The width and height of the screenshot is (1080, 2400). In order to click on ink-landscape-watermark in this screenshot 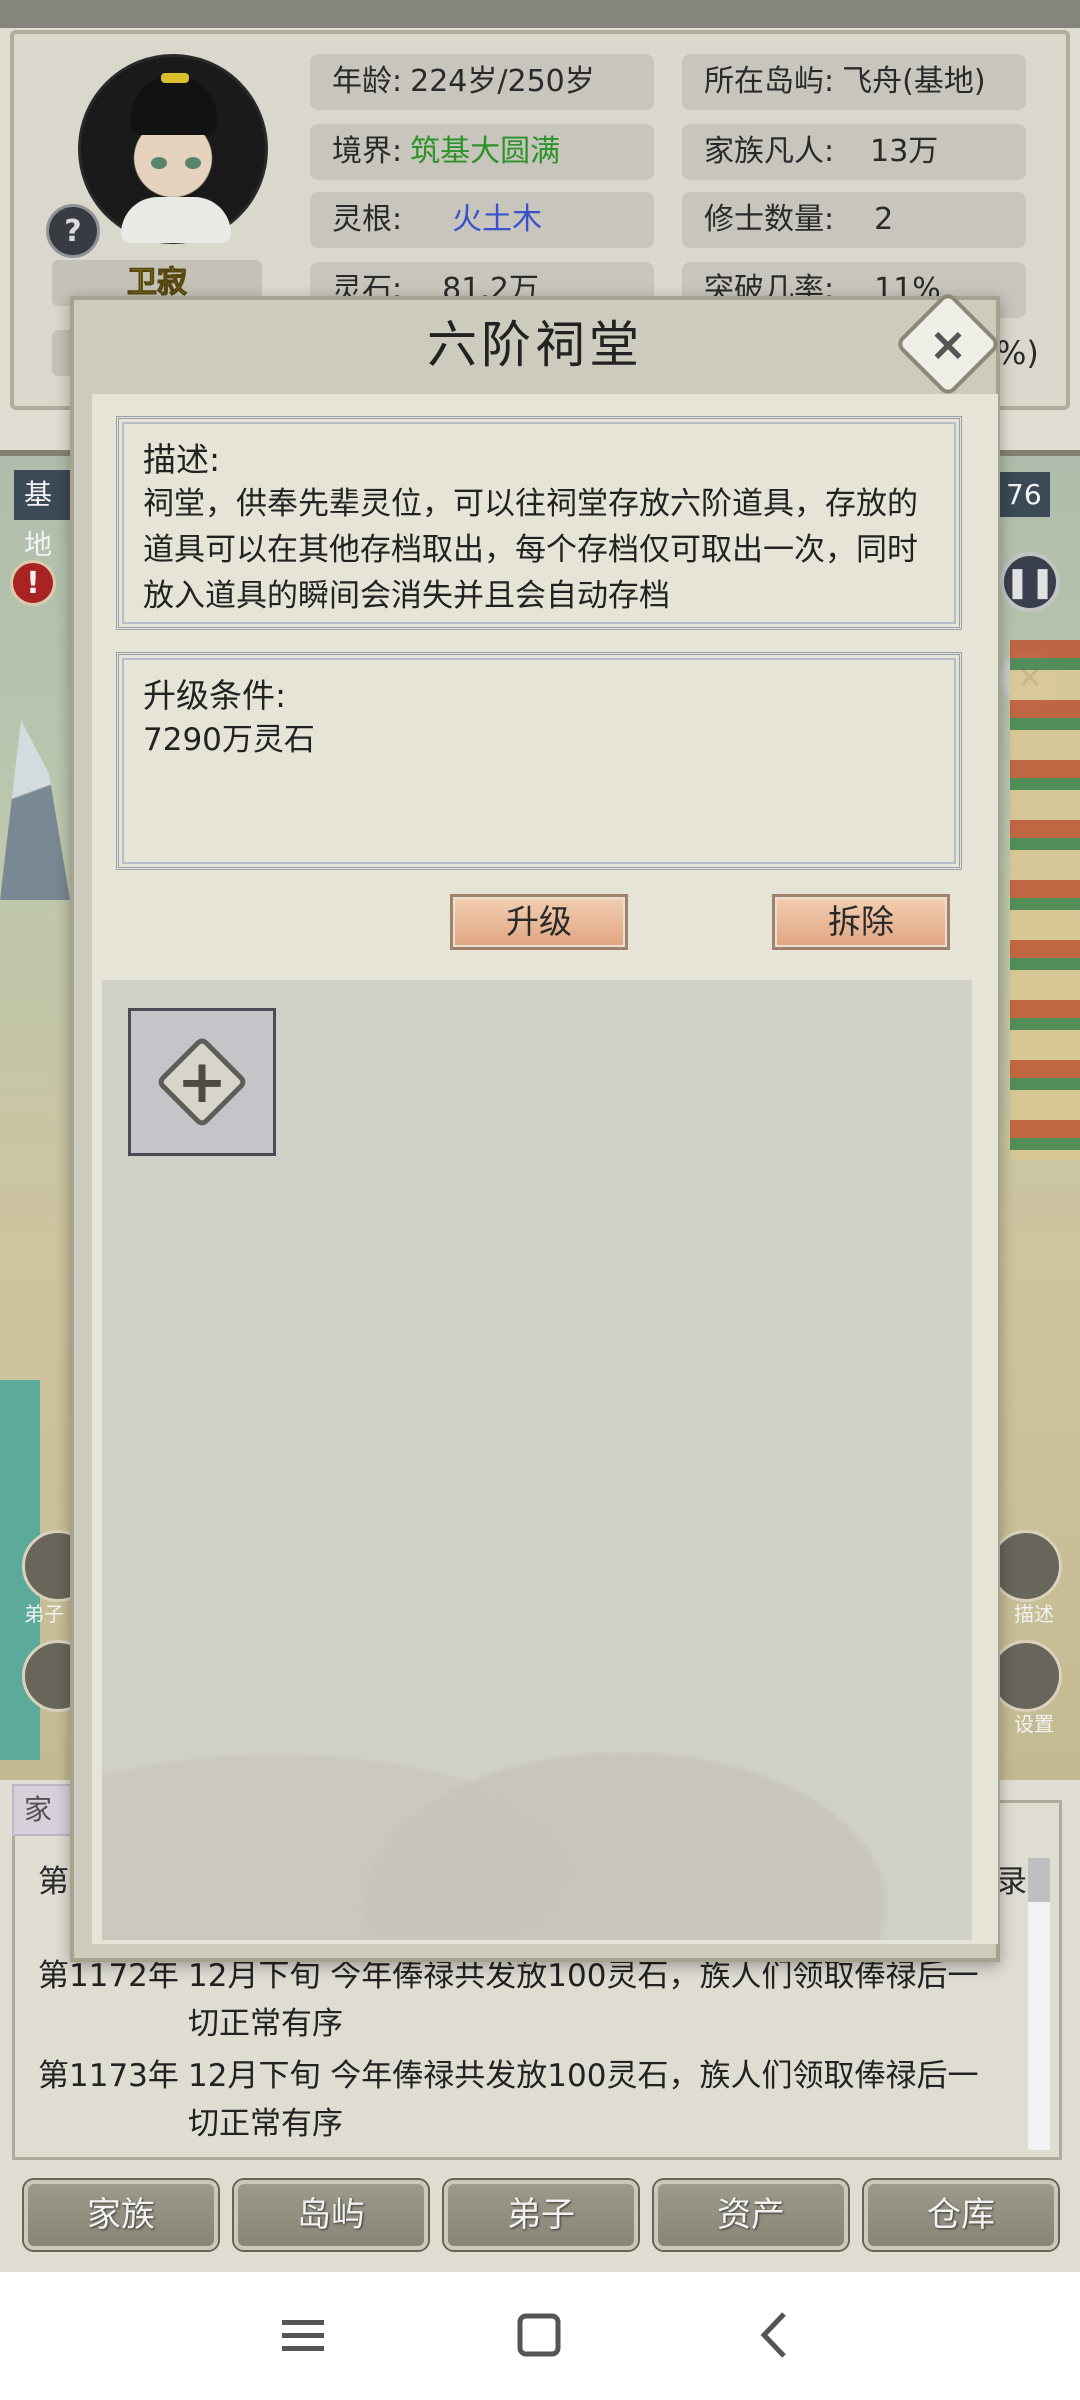, I will do `click(537, 1770)`.